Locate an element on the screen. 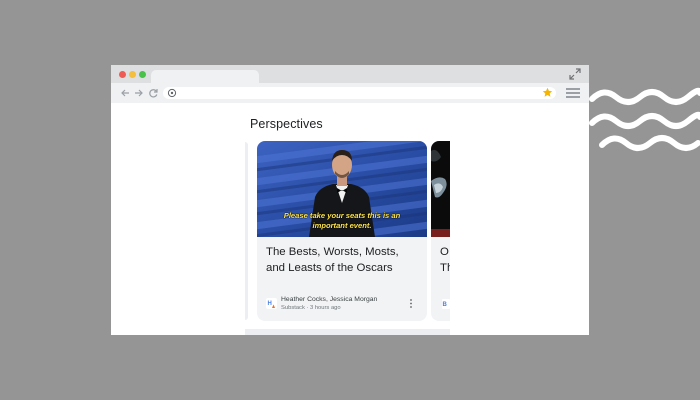 This screenshot has width=700, height=400. tab-strip is located at coordinates (350, 74).